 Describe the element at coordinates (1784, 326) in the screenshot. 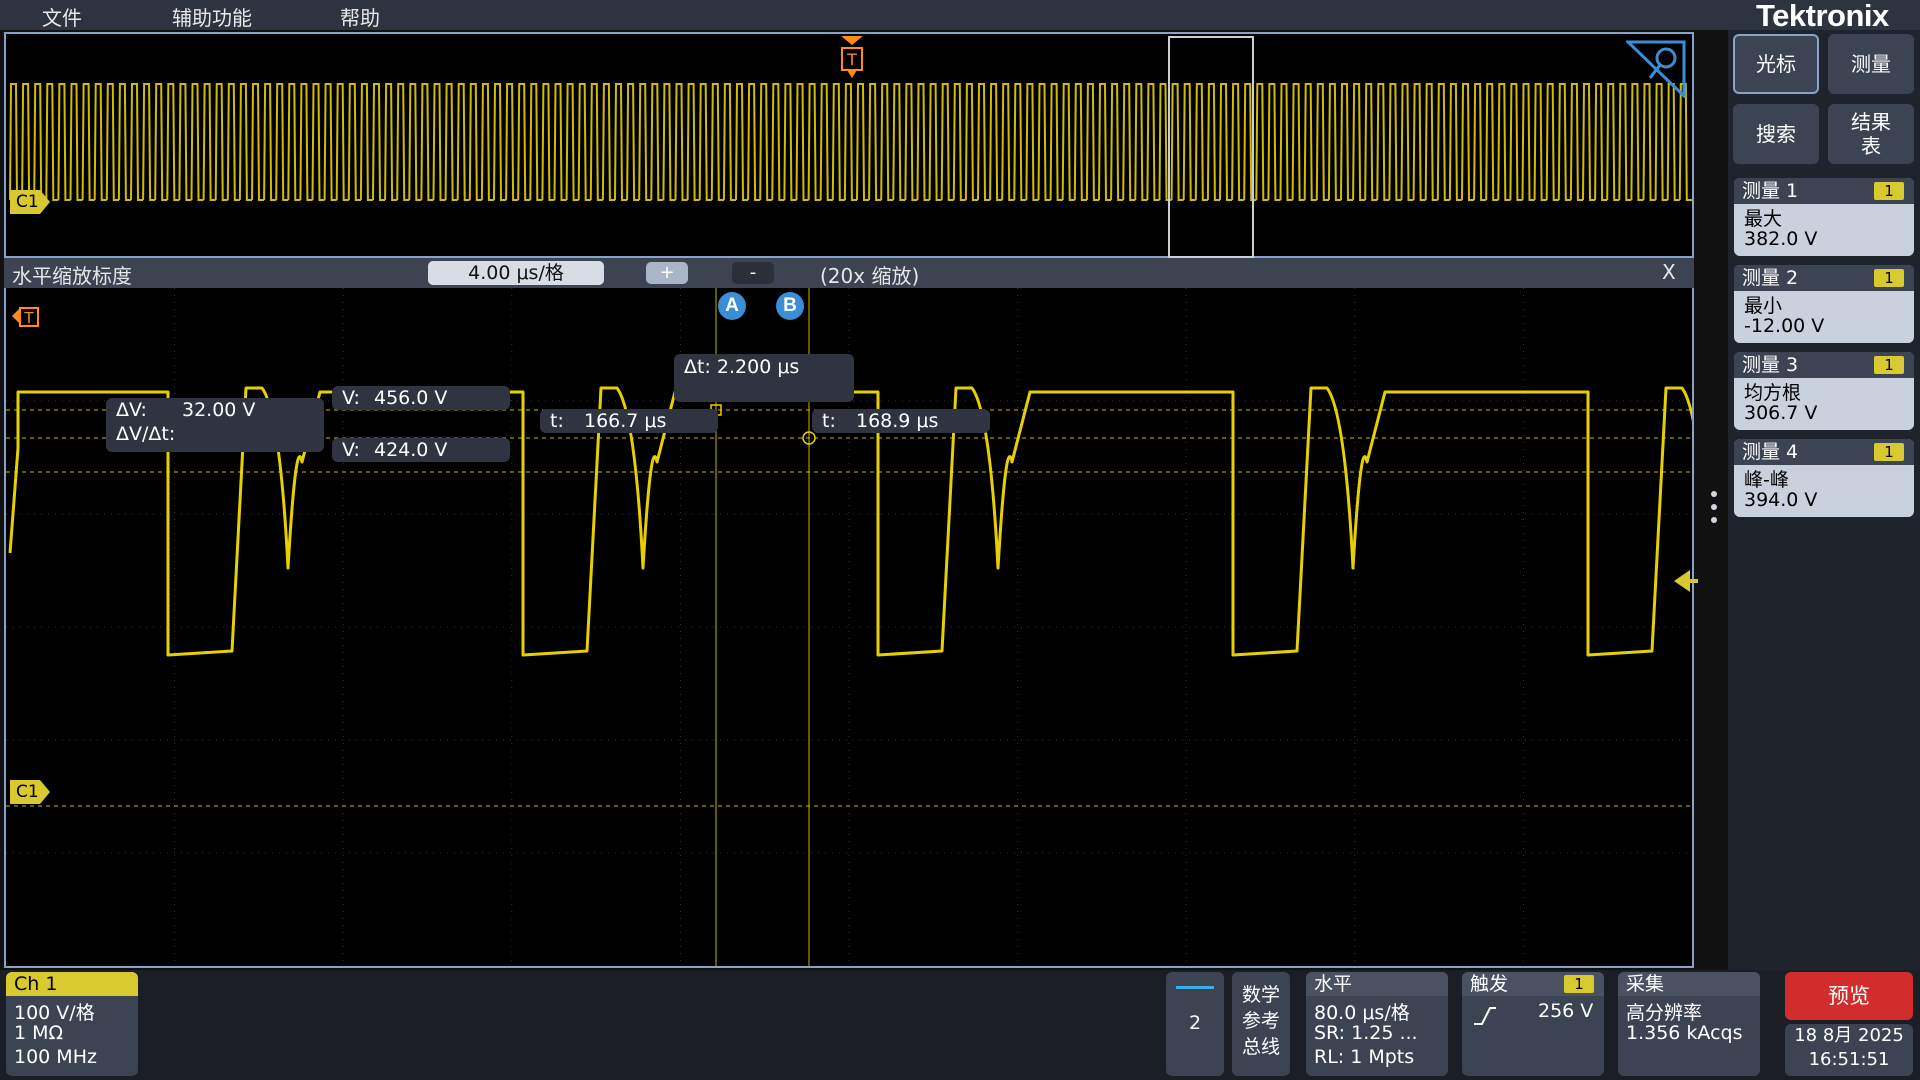

I see `measurement-2-value: -12.00 V` at that location.